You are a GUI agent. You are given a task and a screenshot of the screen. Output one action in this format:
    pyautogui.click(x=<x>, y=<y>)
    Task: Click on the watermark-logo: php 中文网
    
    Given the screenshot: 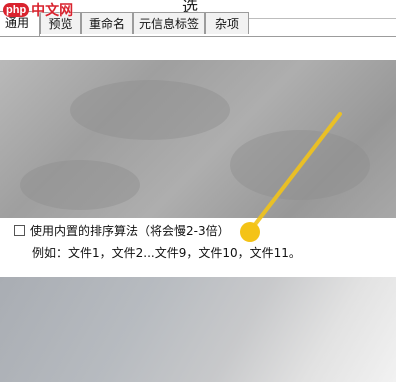 What is the action you would take?
    pyautogui.click(x=38, y=10)
    